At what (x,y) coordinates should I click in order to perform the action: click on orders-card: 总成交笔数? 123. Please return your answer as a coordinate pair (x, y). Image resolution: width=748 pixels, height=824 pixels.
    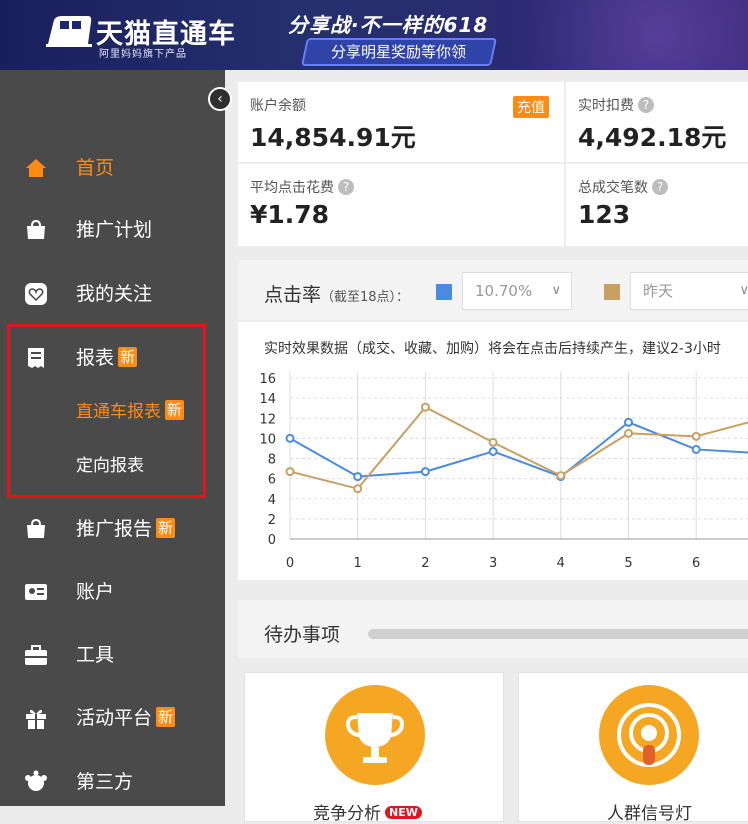
    Looking at the image, I should click on (657, 205).